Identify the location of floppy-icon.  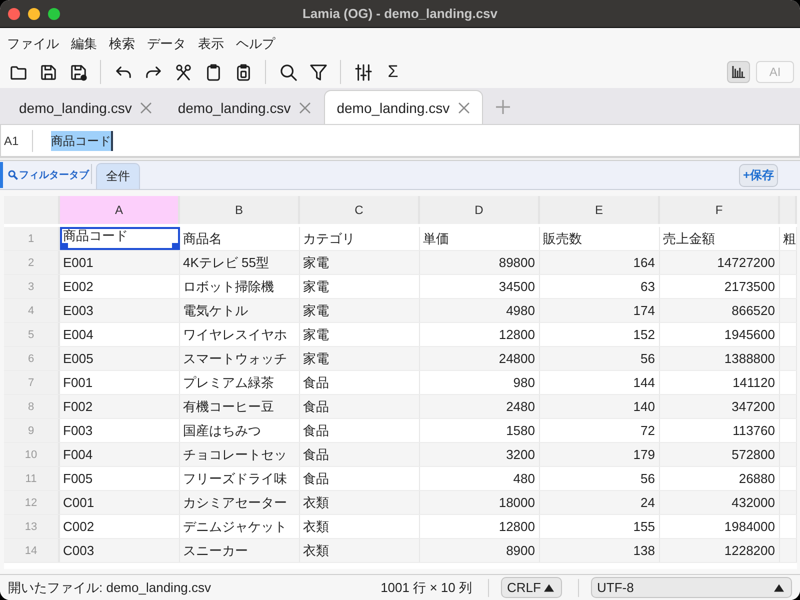
(48, 72).